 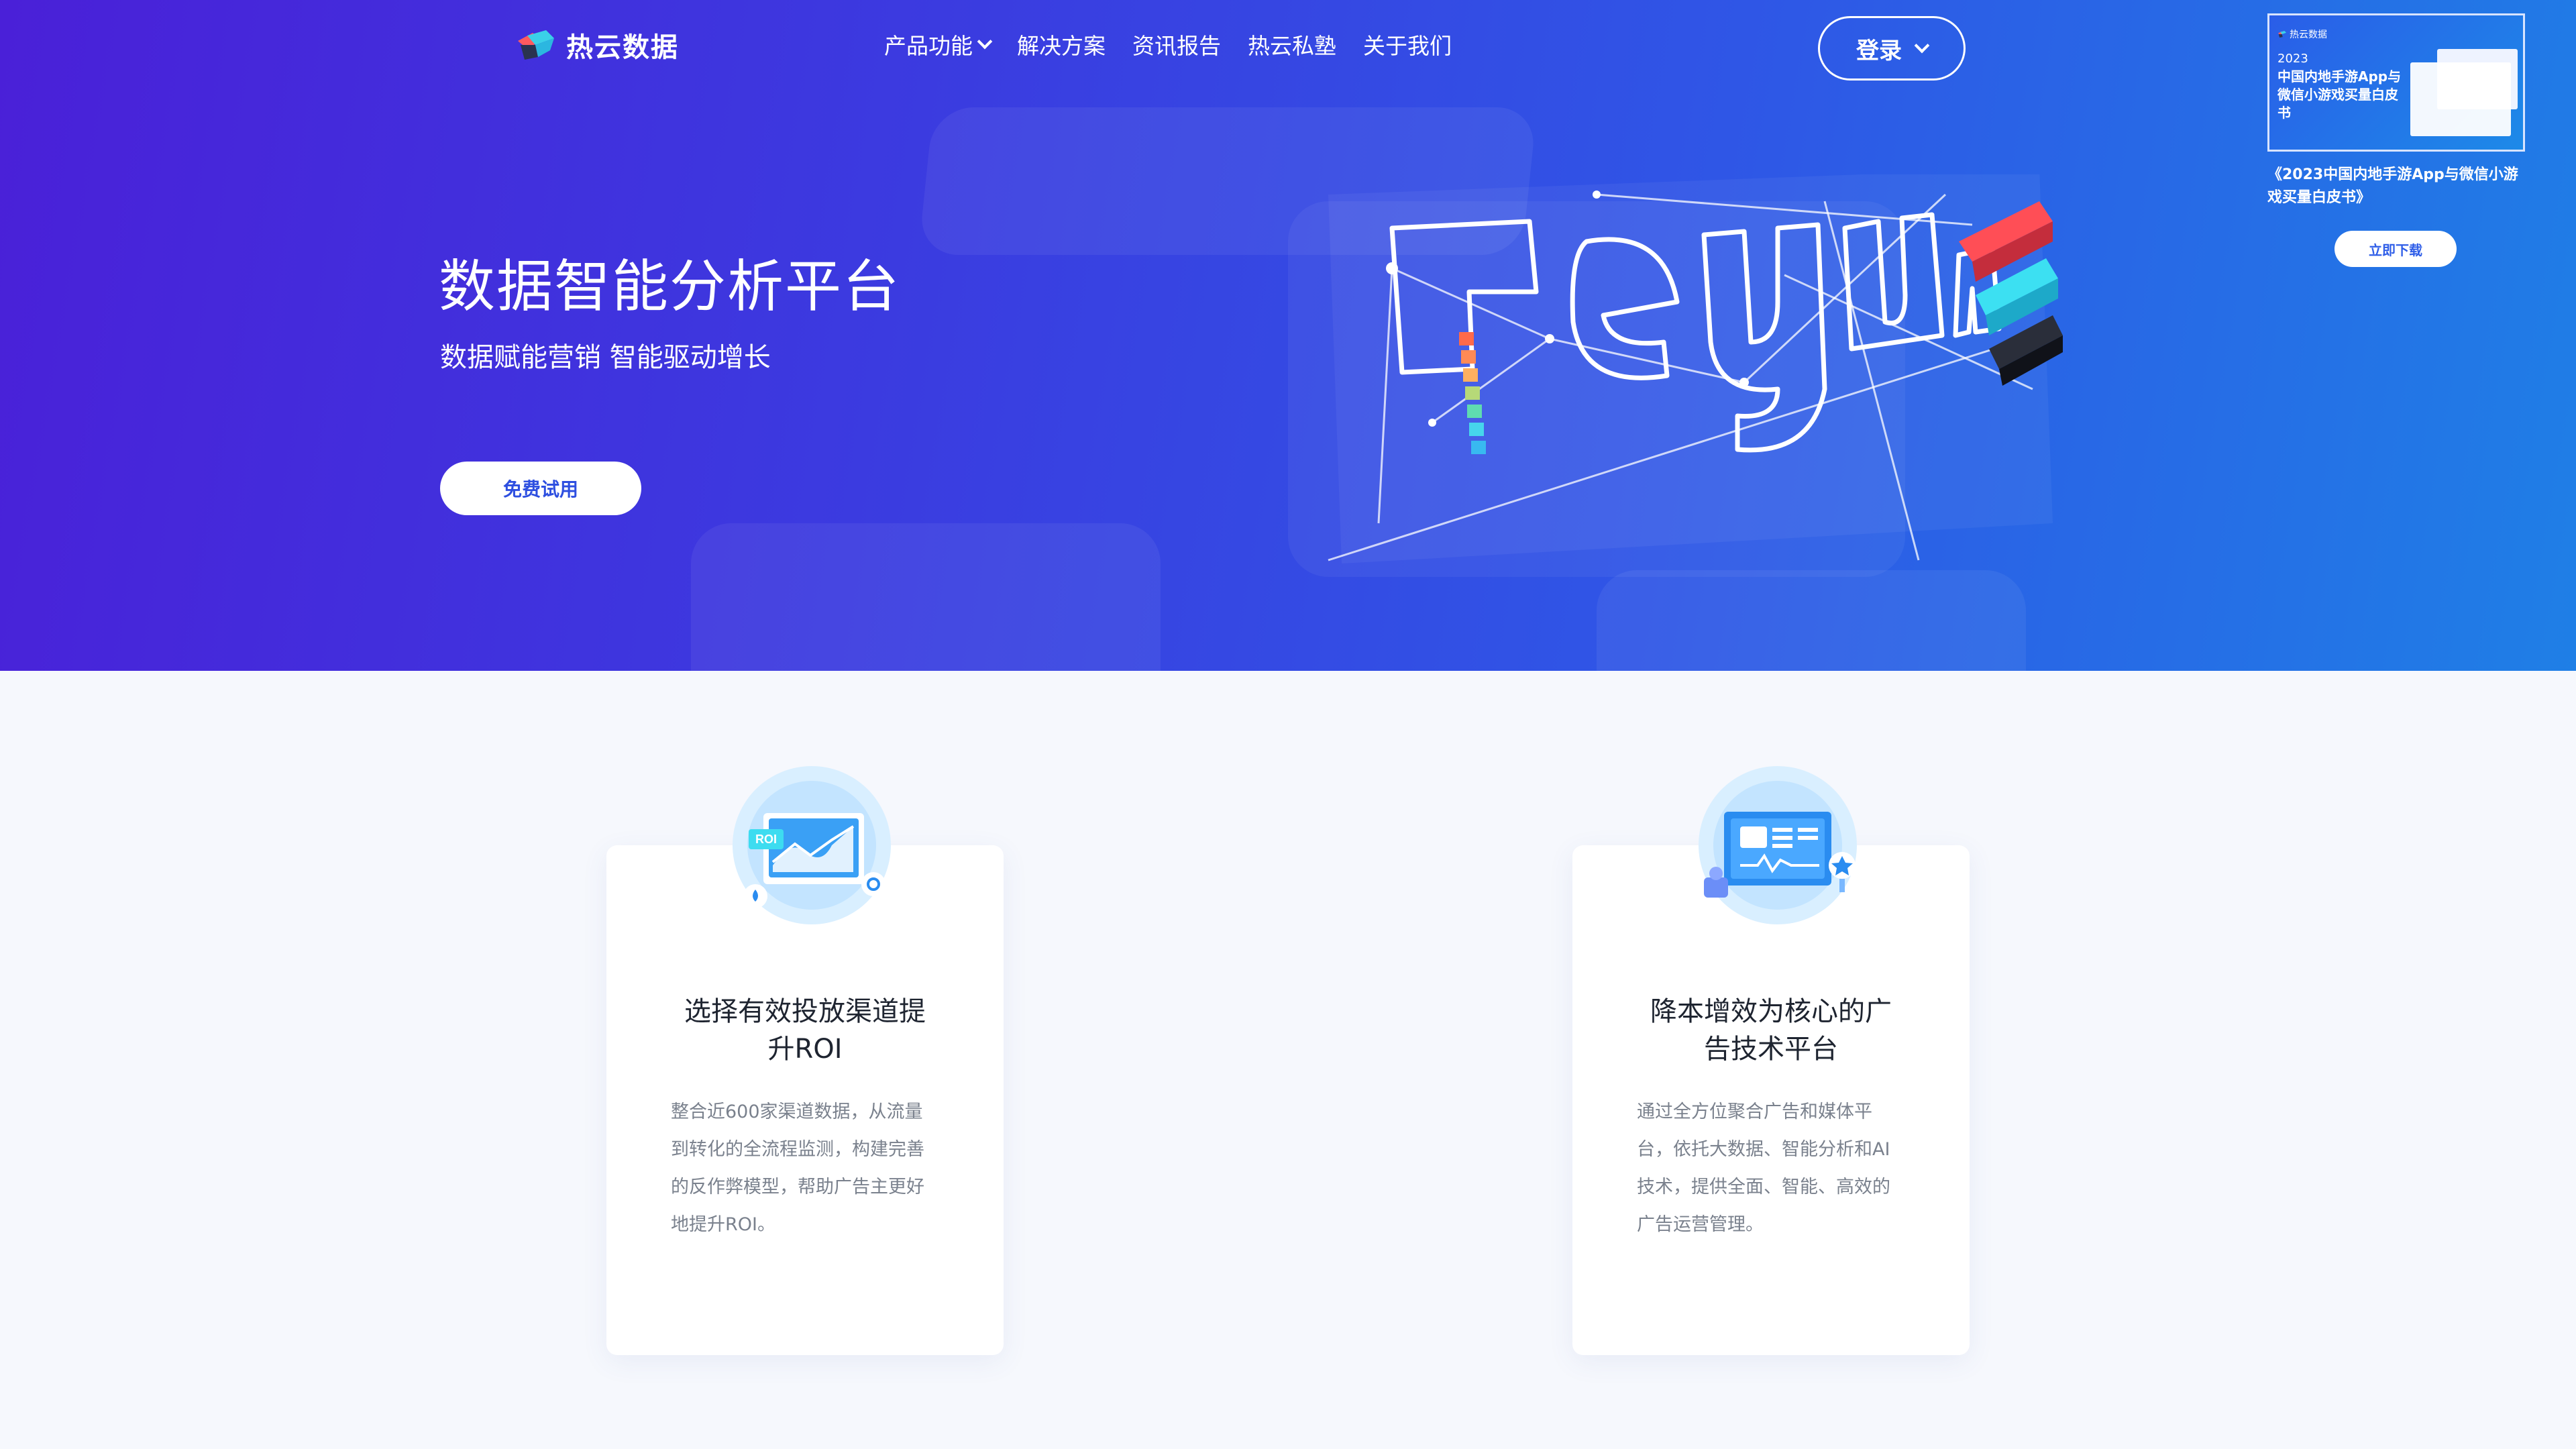 What do you see at coordinates (2398, 186) in the screenshot?
I see `whitepaper-caption: 《2023中国内地手游App与微信小游戏买量白皮书》` at bounding box center [2398, 186].